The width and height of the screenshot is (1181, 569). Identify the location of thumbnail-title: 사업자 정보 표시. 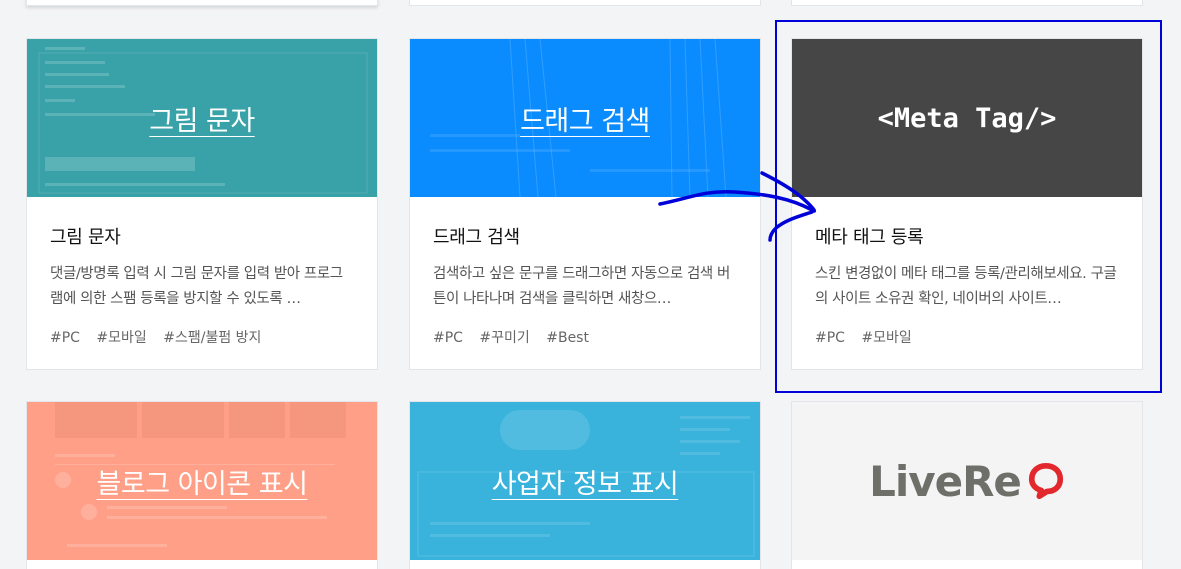
(585, 484).